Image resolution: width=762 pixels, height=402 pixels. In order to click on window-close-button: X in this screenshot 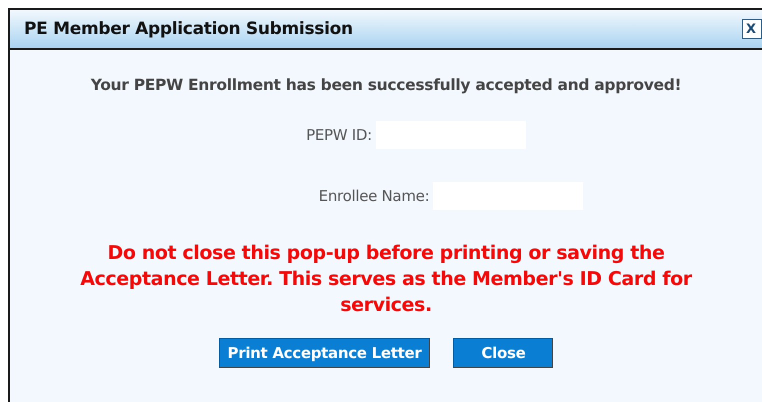, I will do `click(752, 29)`.